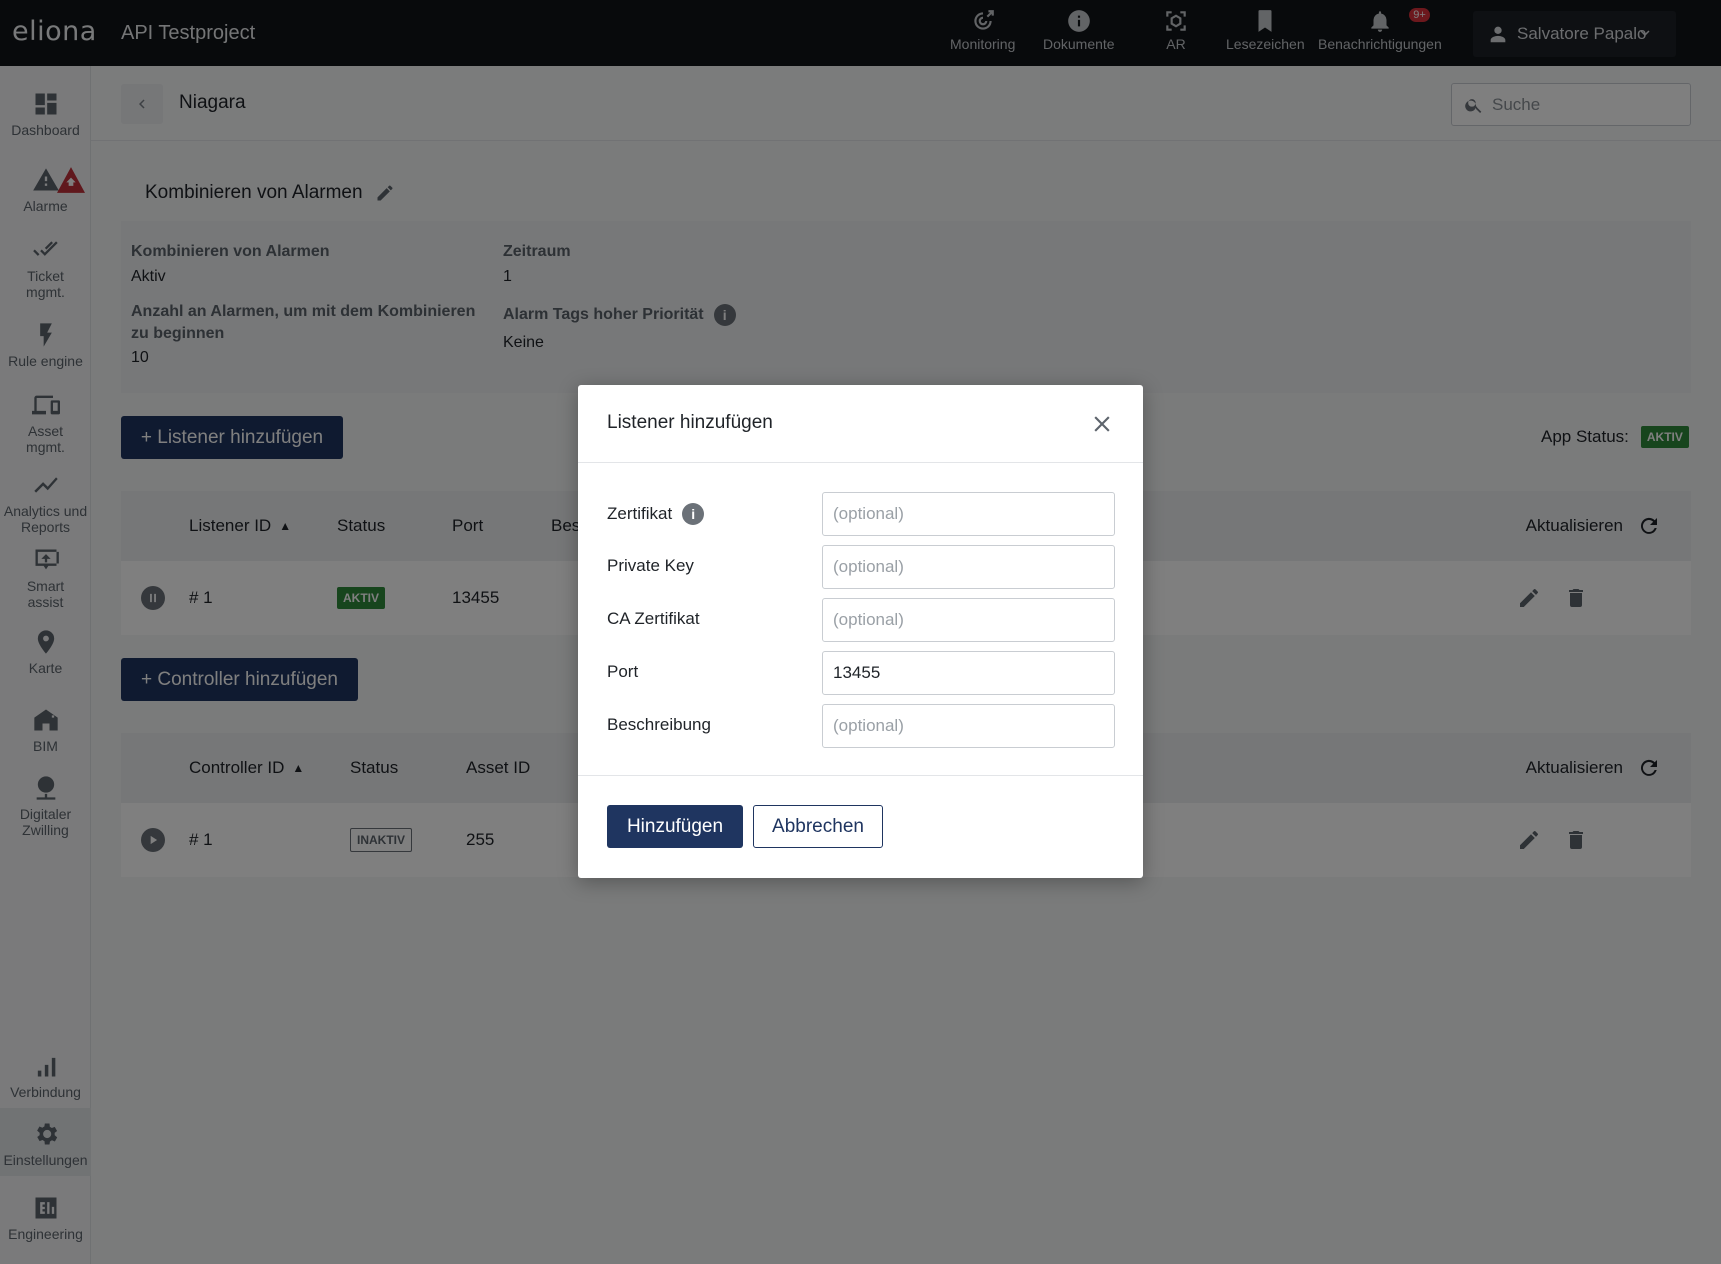 The width and height of the screenshot is (1721, 1264). I want to click on form-row-beschreibung: Beschreibung, so click(861, 726).